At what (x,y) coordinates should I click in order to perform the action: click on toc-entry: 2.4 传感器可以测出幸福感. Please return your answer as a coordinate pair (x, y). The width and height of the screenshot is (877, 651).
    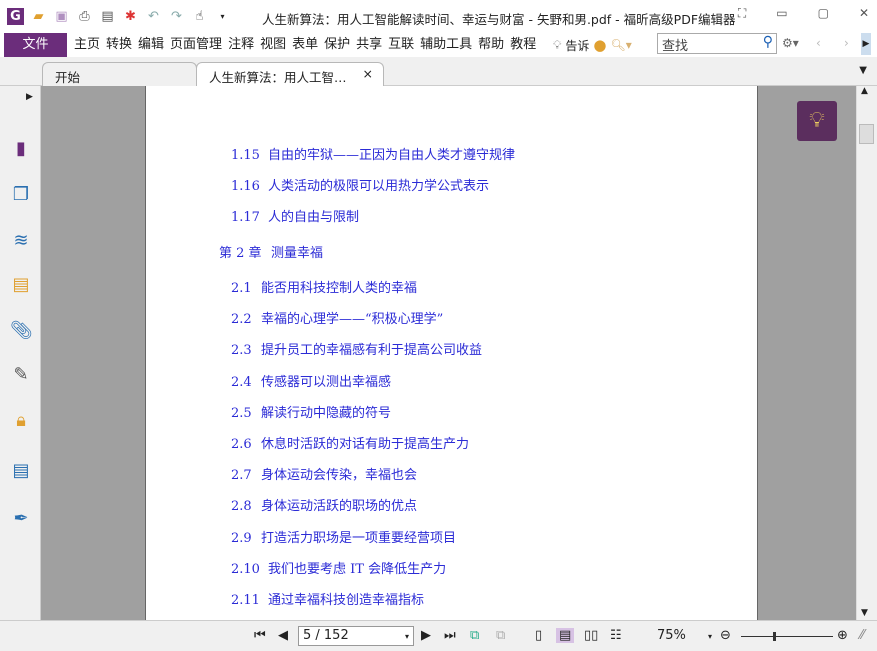
    Looking at the image, I should click on (311, 380).